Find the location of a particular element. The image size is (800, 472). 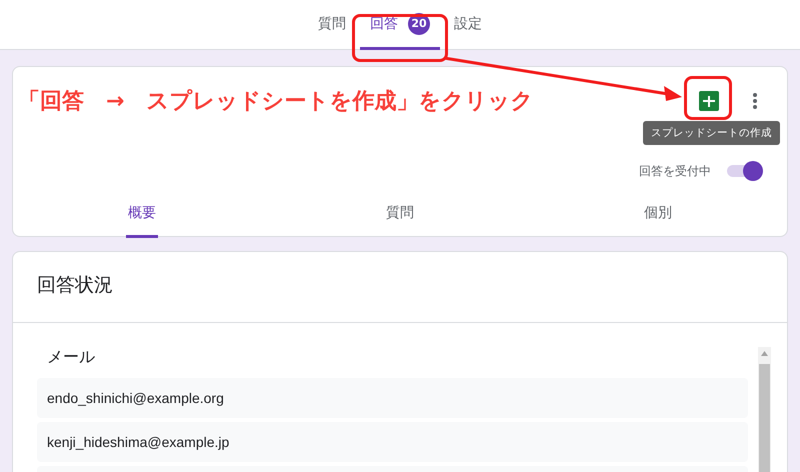

spreadsheet-icon is located at coordinates (709, 101).